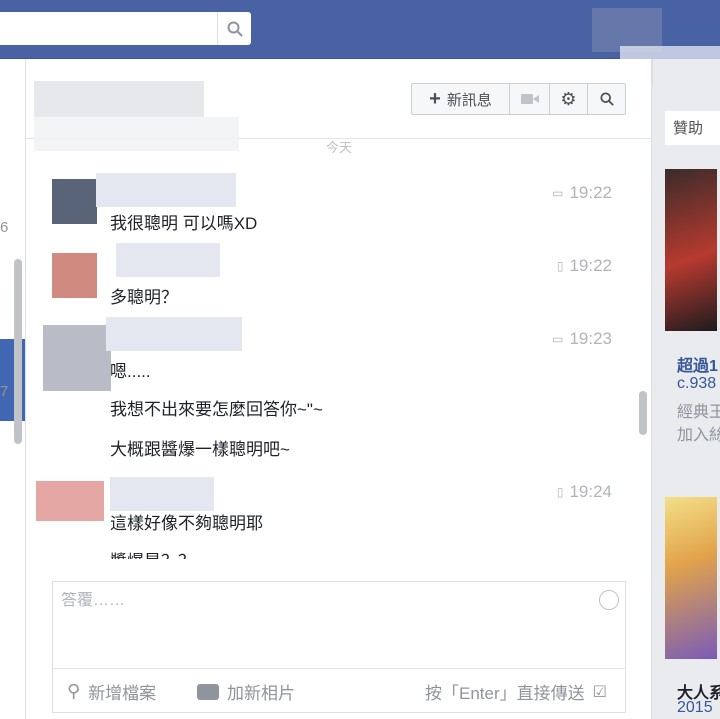 This screenshot has height=719, width=720. I want to click on attach-file-button: ⚲ 新增檔案, so click(111, 691).